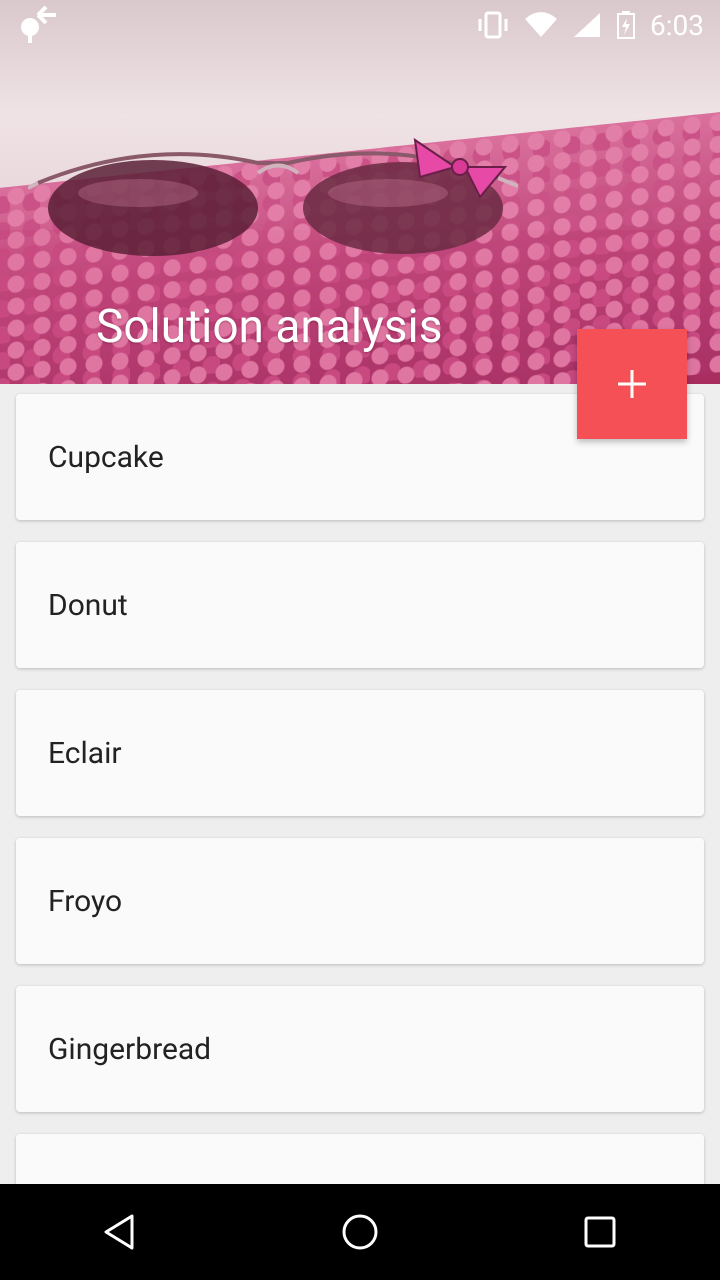 The height and width of the screenshot is (1280, 720). I want to click on system-nav-bar, so click(360, 1232).